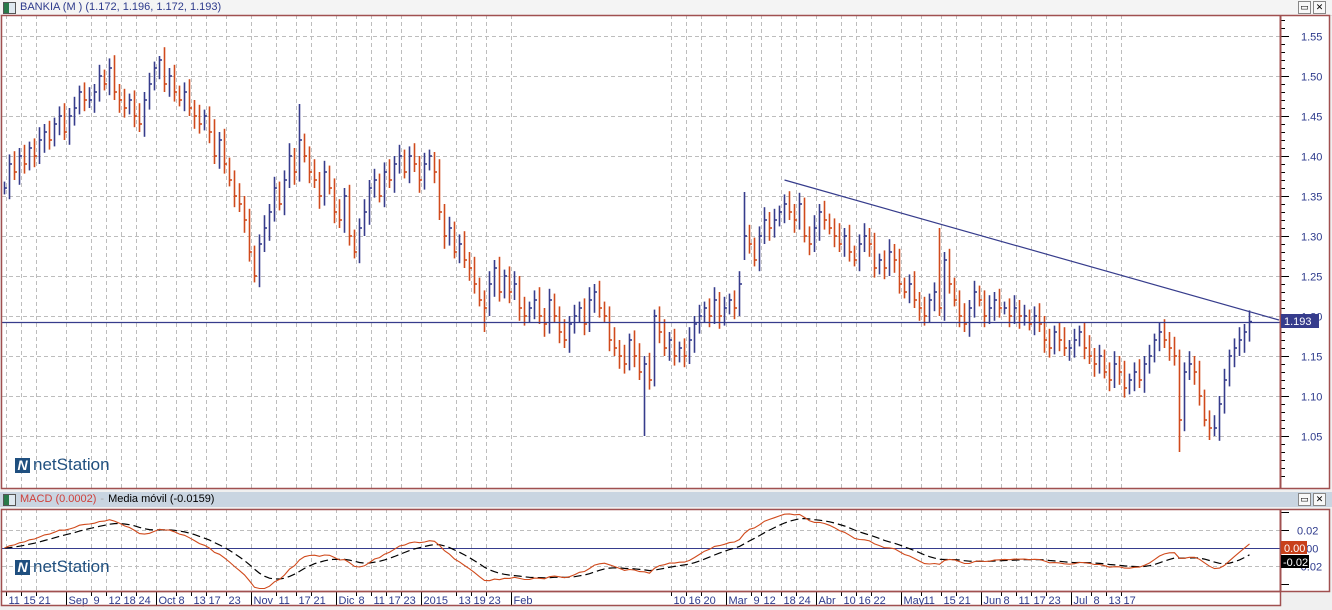  Describe the element at coordinates (1311, 278) in the screenshot. I see `price-axis-label: 1.25` at that location.